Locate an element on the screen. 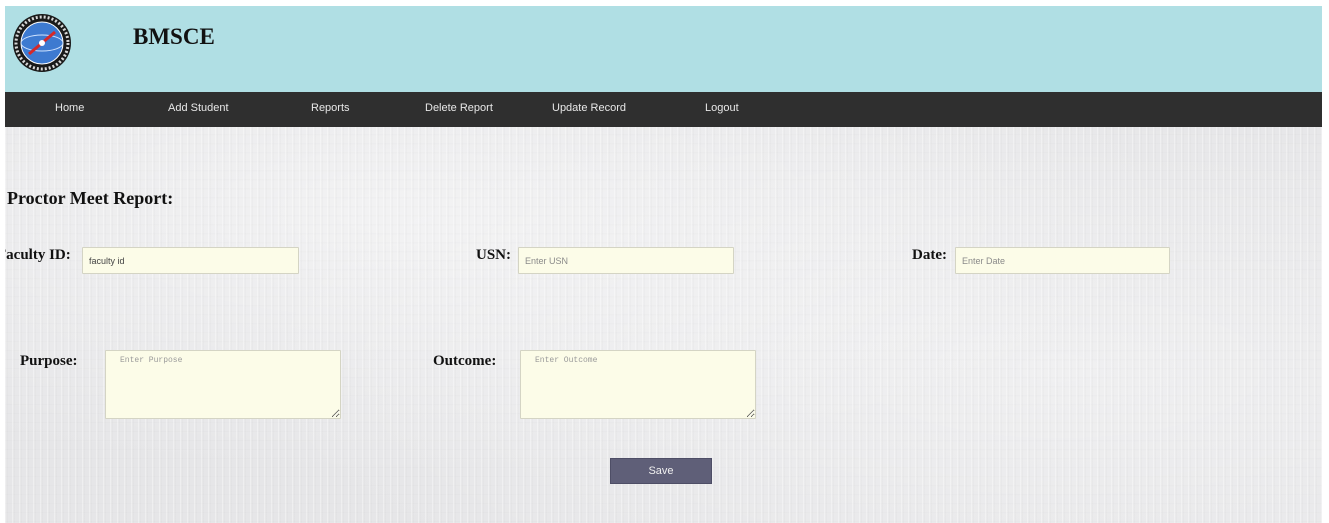 This screenshot has height=523, width=1329. nav-add-student: Add Student is located at coordinates (198, 108).